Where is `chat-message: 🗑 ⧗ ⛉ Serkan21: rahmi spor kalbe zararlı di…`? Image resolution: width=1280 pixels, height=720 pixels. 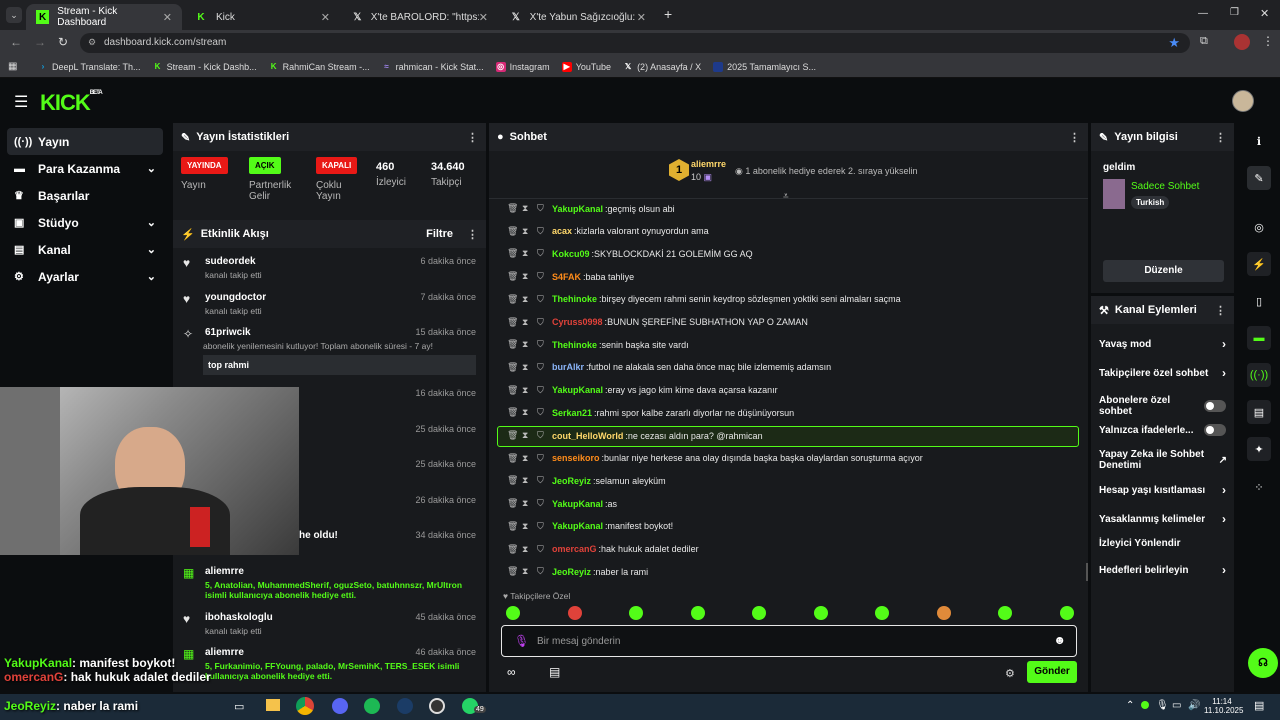
chat-message: 🗑 ⧗ ⛉ Serkan21: rahmi spor kalbe zararlı di… is located at coordinates (650, 412).